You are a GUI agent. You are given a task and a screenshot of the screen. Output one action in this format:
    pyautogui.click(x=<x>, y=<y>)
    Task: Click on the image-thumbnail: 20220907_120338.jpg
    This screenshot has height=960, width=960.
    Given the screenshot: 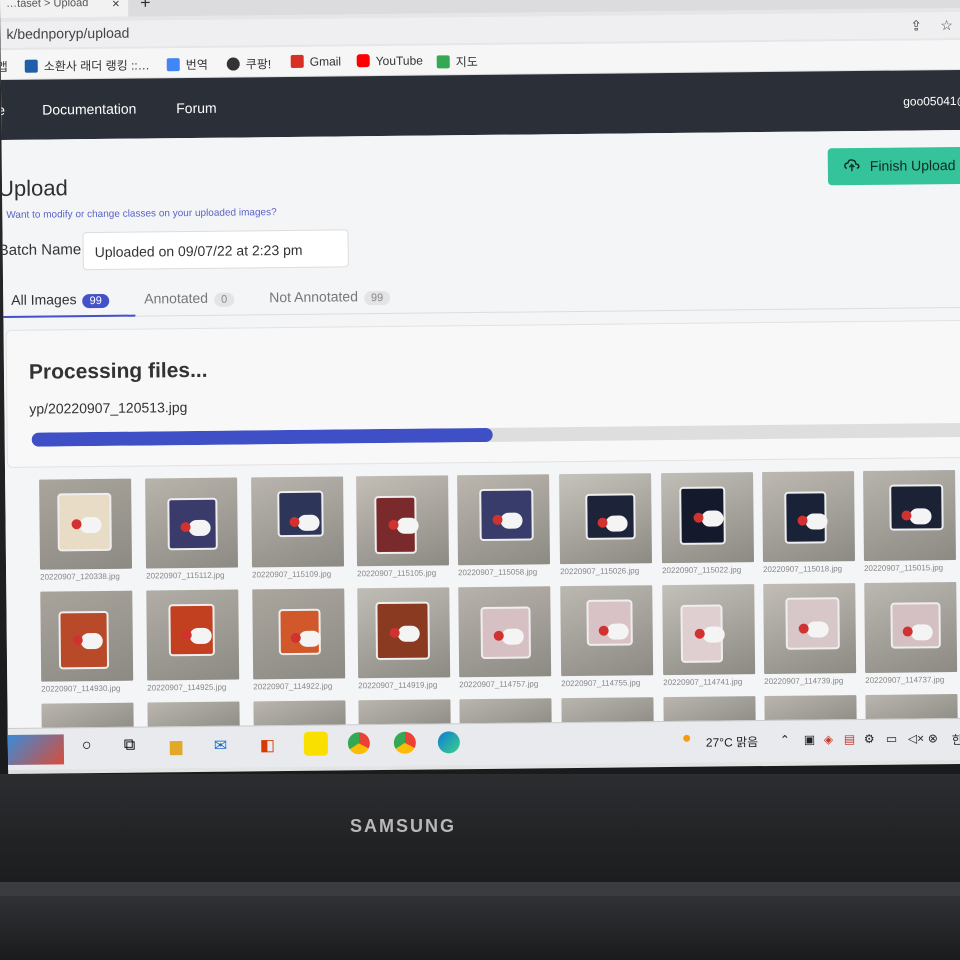 What is the action you would take?
    pyautogui.click(x=86, y=530)
    